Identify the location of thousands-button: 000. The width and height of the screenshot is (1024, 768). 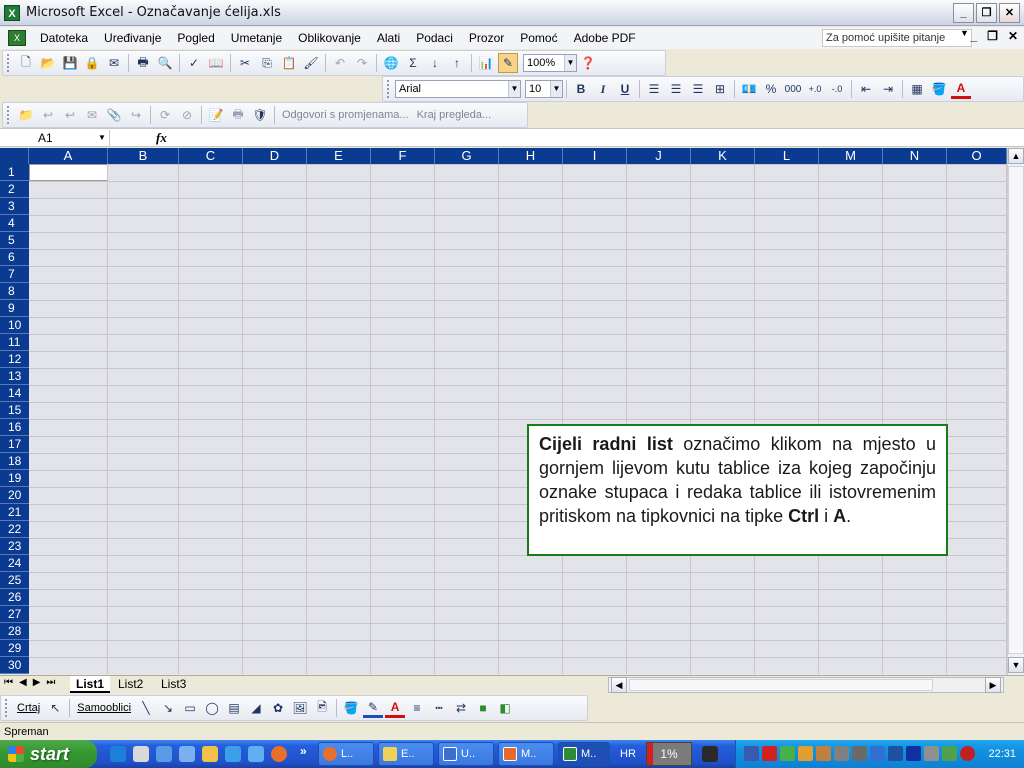
(793, 89).